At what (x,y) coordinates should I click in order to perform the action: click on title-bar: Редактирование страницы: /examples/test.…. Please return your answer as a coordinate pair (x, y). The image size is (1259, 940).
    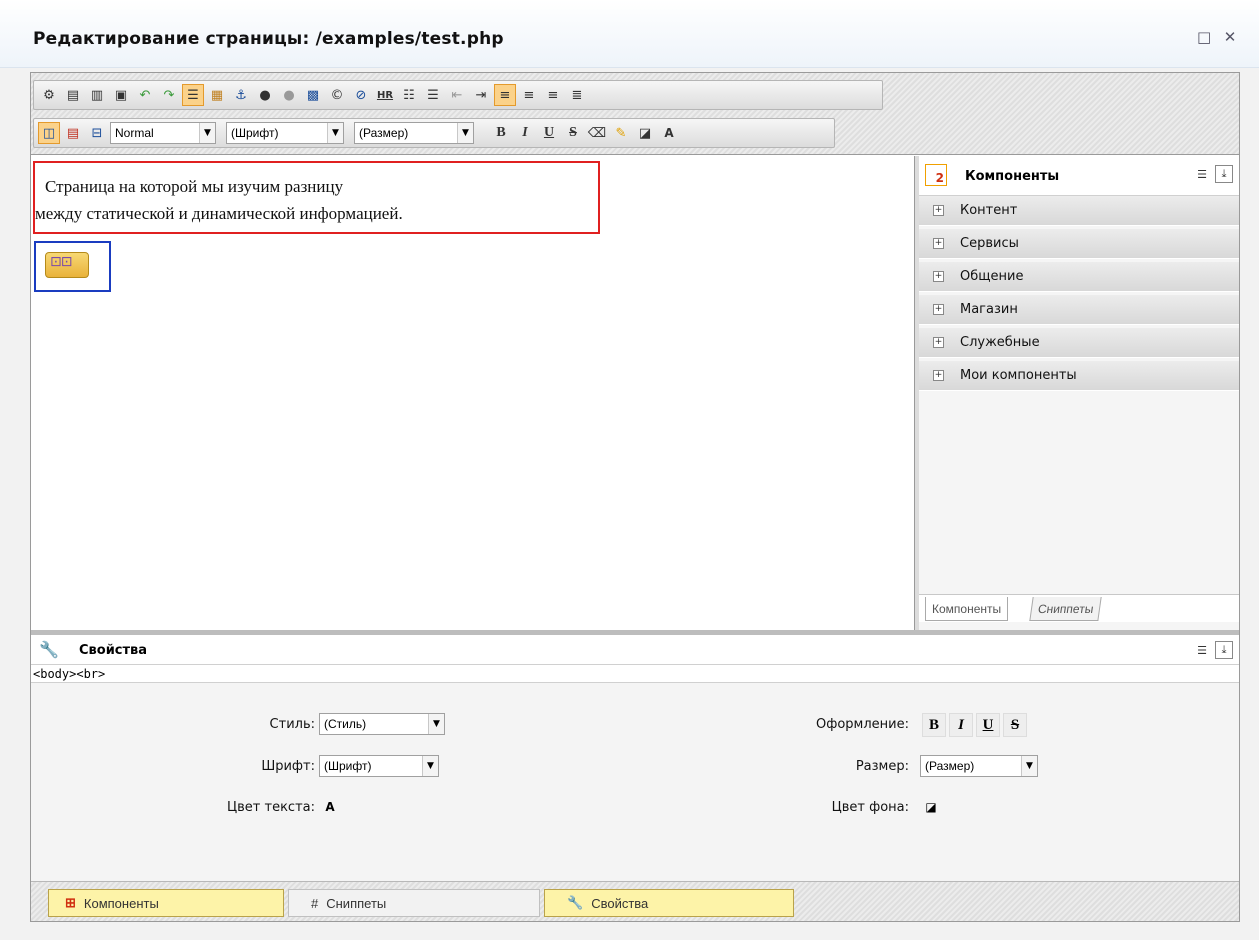
    Looking at the image, I should click on (629, 34).